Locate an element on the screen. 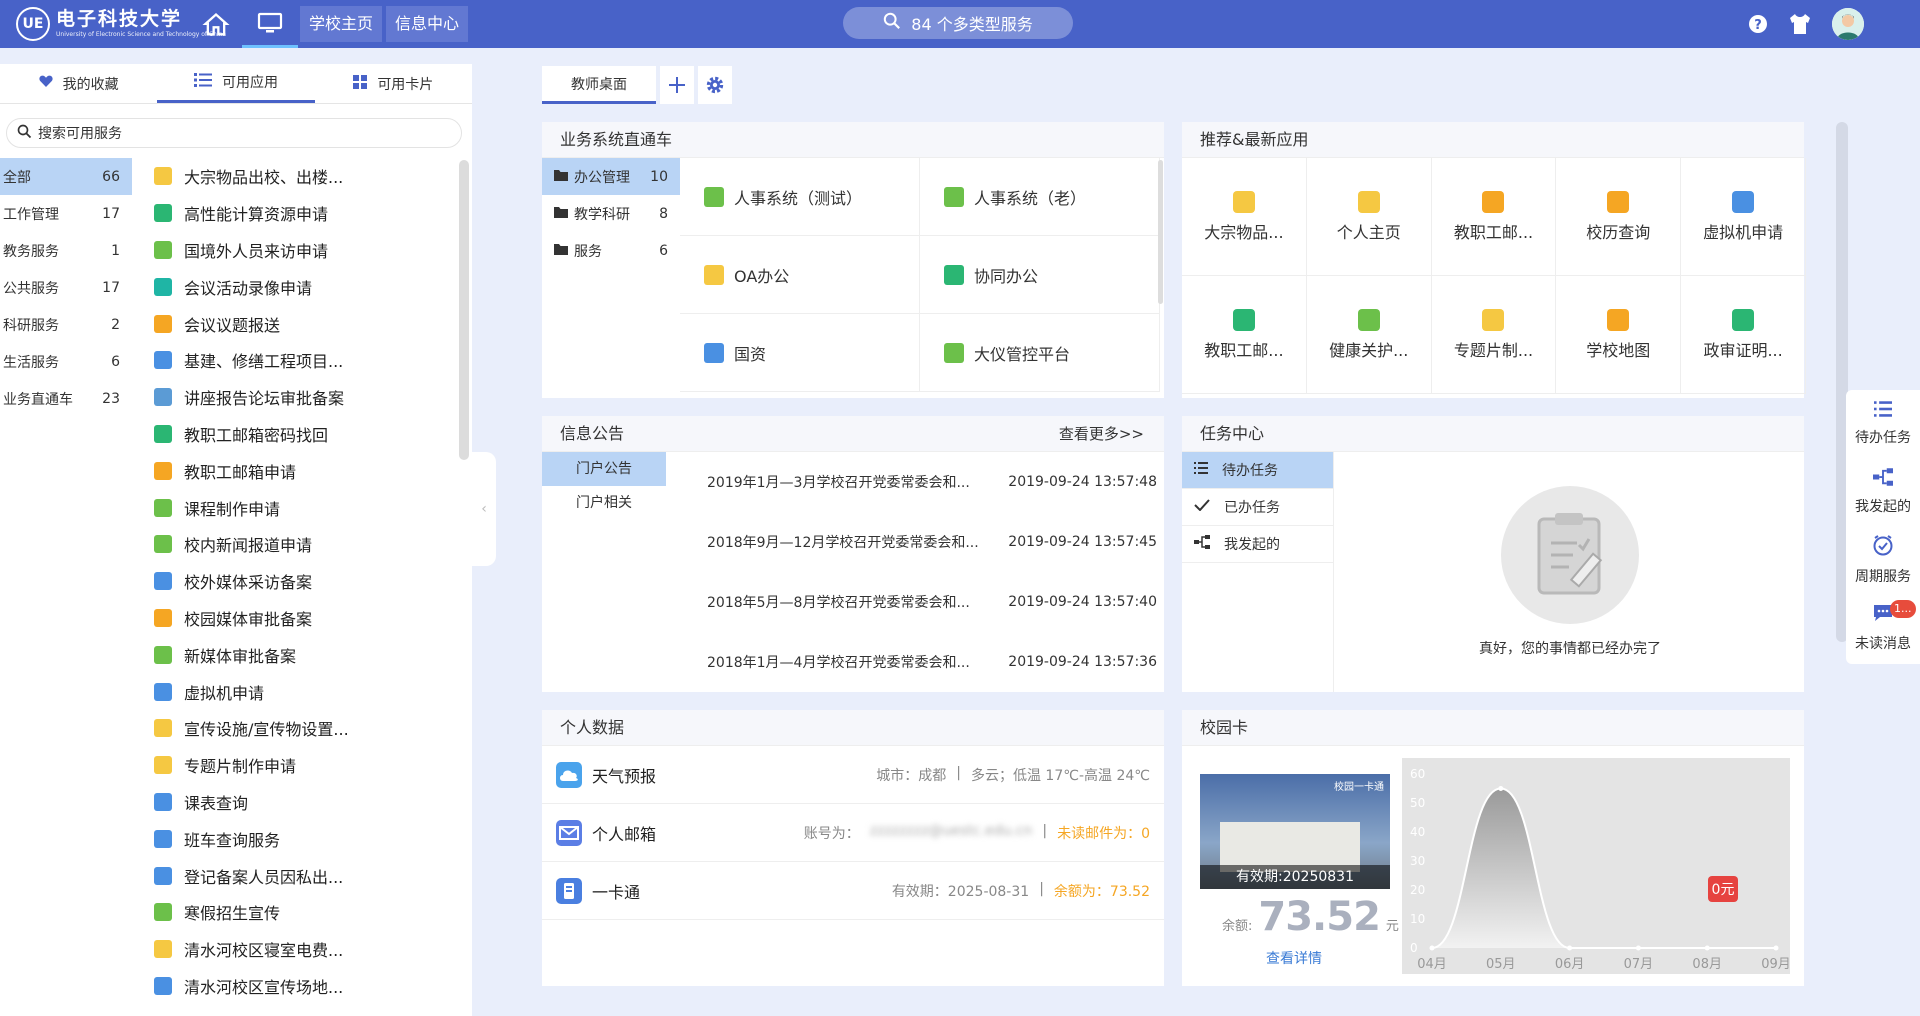 This screenshot has height=1016, width=1920. biz-system-item: 人事系统（老） is located at coordinates (1040, 197).